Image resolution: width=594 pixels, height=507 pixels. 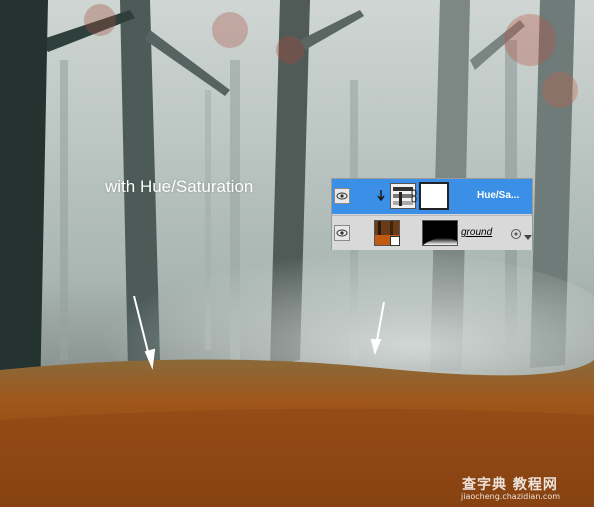 I want to click on layer-name-ground: ground, so click(x=476, y=232).